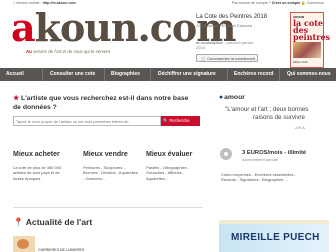 The height and width of the screenshot is (252, 336). Describe the element at coordinates (61, 250) in the screenshot. I see `news-item-title: CARRIERES DE LUMIERES` at that location.